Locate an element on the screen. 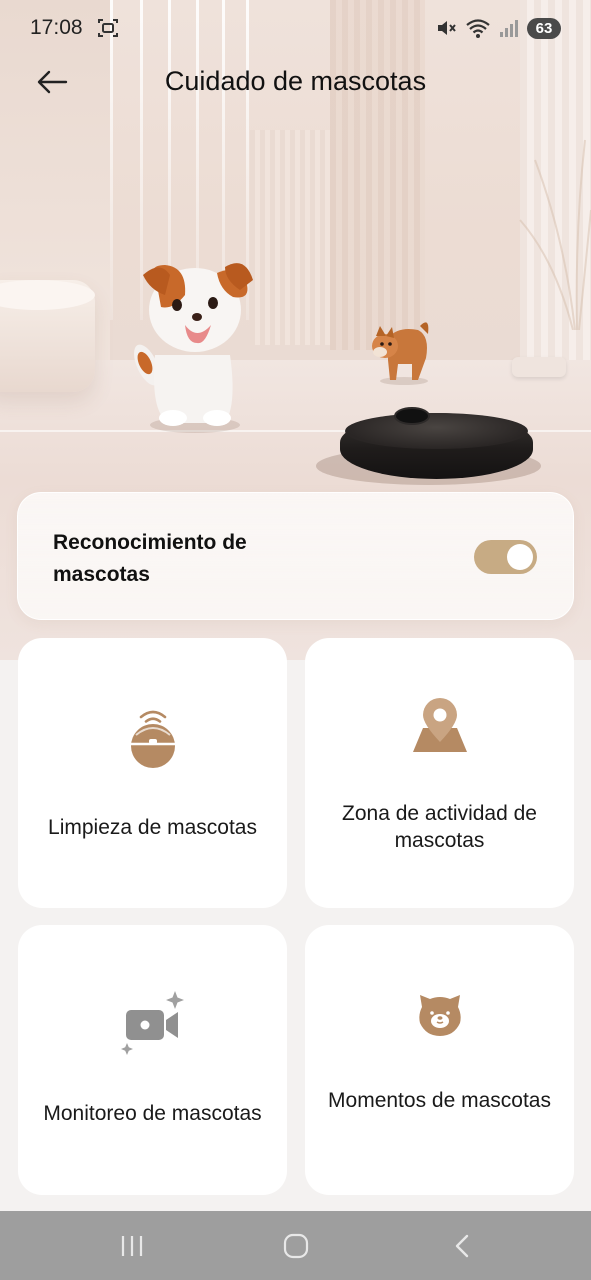 Image resolution: width=591 pixels, height=1280 pixels. pet-recognition-toggle is located at coordinates (505, 557).